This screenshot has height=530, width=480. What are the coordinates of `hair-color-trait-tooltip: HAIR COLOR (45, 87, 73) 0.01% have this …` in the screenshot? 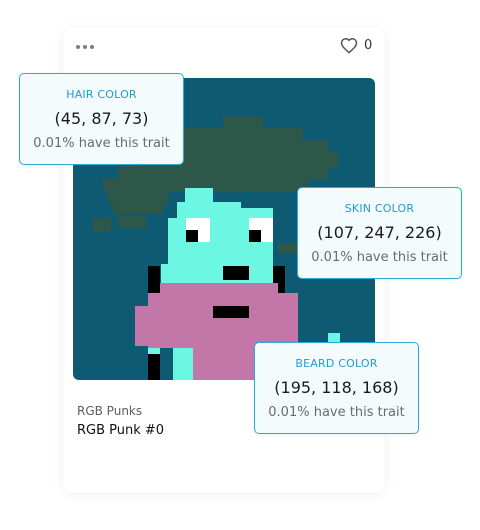 It's located at (101, 119).